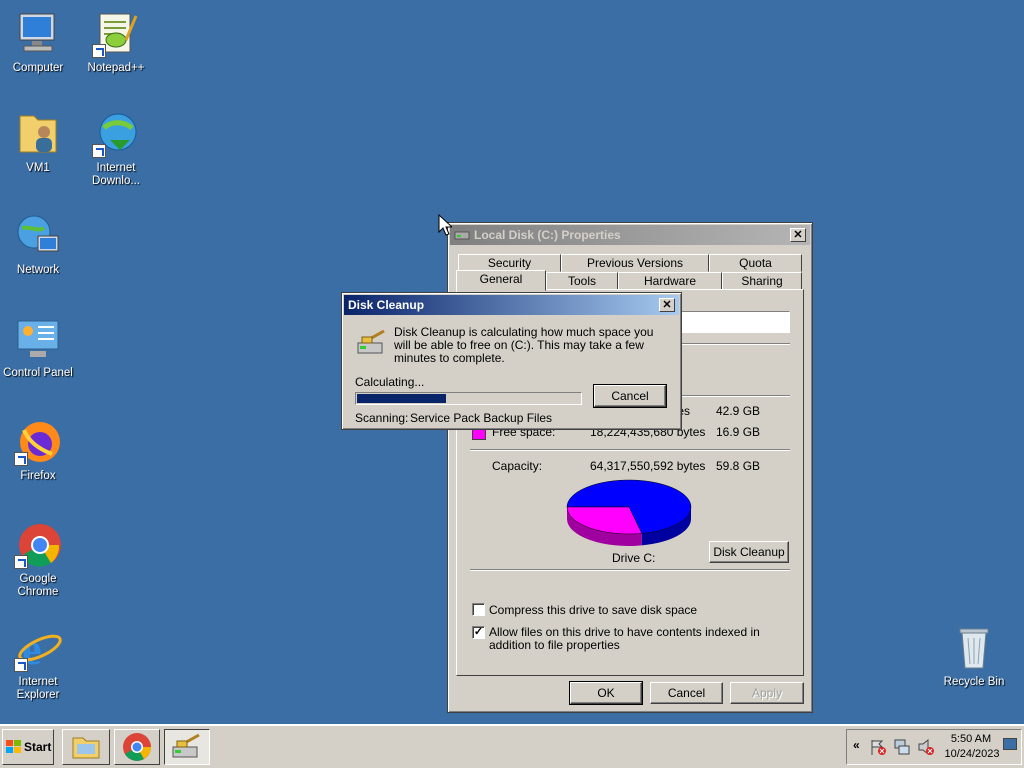  Describe the element at coordinates (762, 281) in the screenshot. I see `tab-sharing: Sharing` at that location.